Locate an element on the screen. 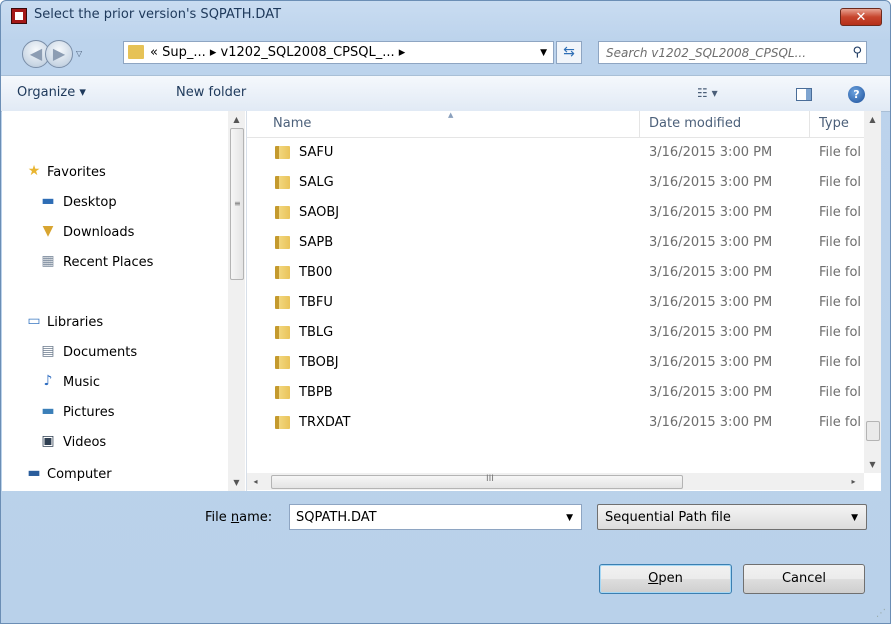 This screenshot has height=624, width=891. list-item: SAPB 3/16/2015 3:00 PM File fol is located at coordinates (555, 243).